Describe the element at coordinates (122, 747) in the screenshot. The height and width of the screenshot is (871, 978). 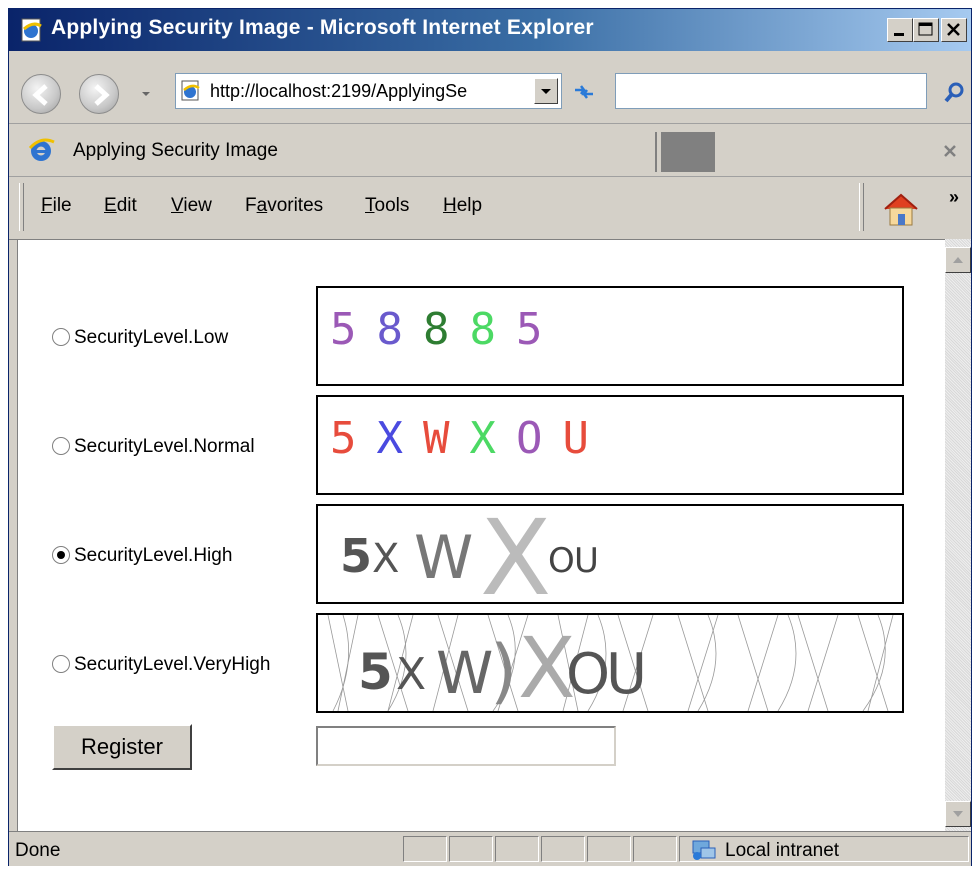
I see `register-button: Register` at that location.